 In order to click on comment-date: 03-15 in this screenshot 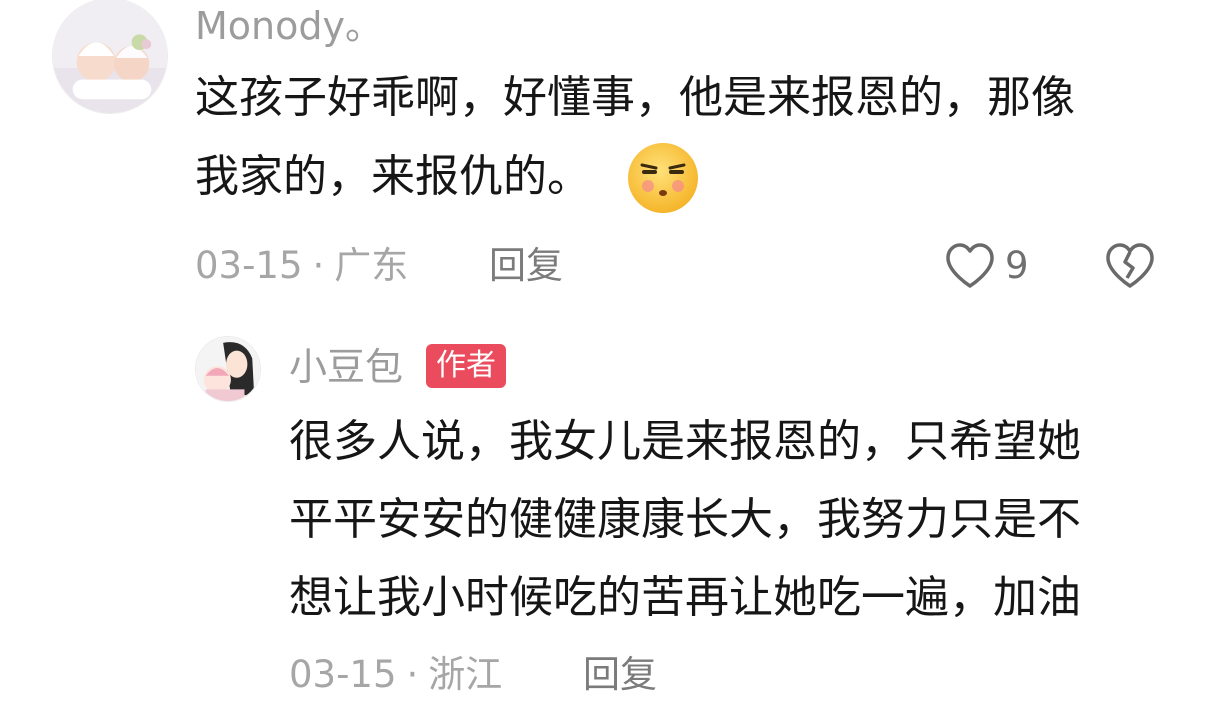, I will do `click(249, 265)`.